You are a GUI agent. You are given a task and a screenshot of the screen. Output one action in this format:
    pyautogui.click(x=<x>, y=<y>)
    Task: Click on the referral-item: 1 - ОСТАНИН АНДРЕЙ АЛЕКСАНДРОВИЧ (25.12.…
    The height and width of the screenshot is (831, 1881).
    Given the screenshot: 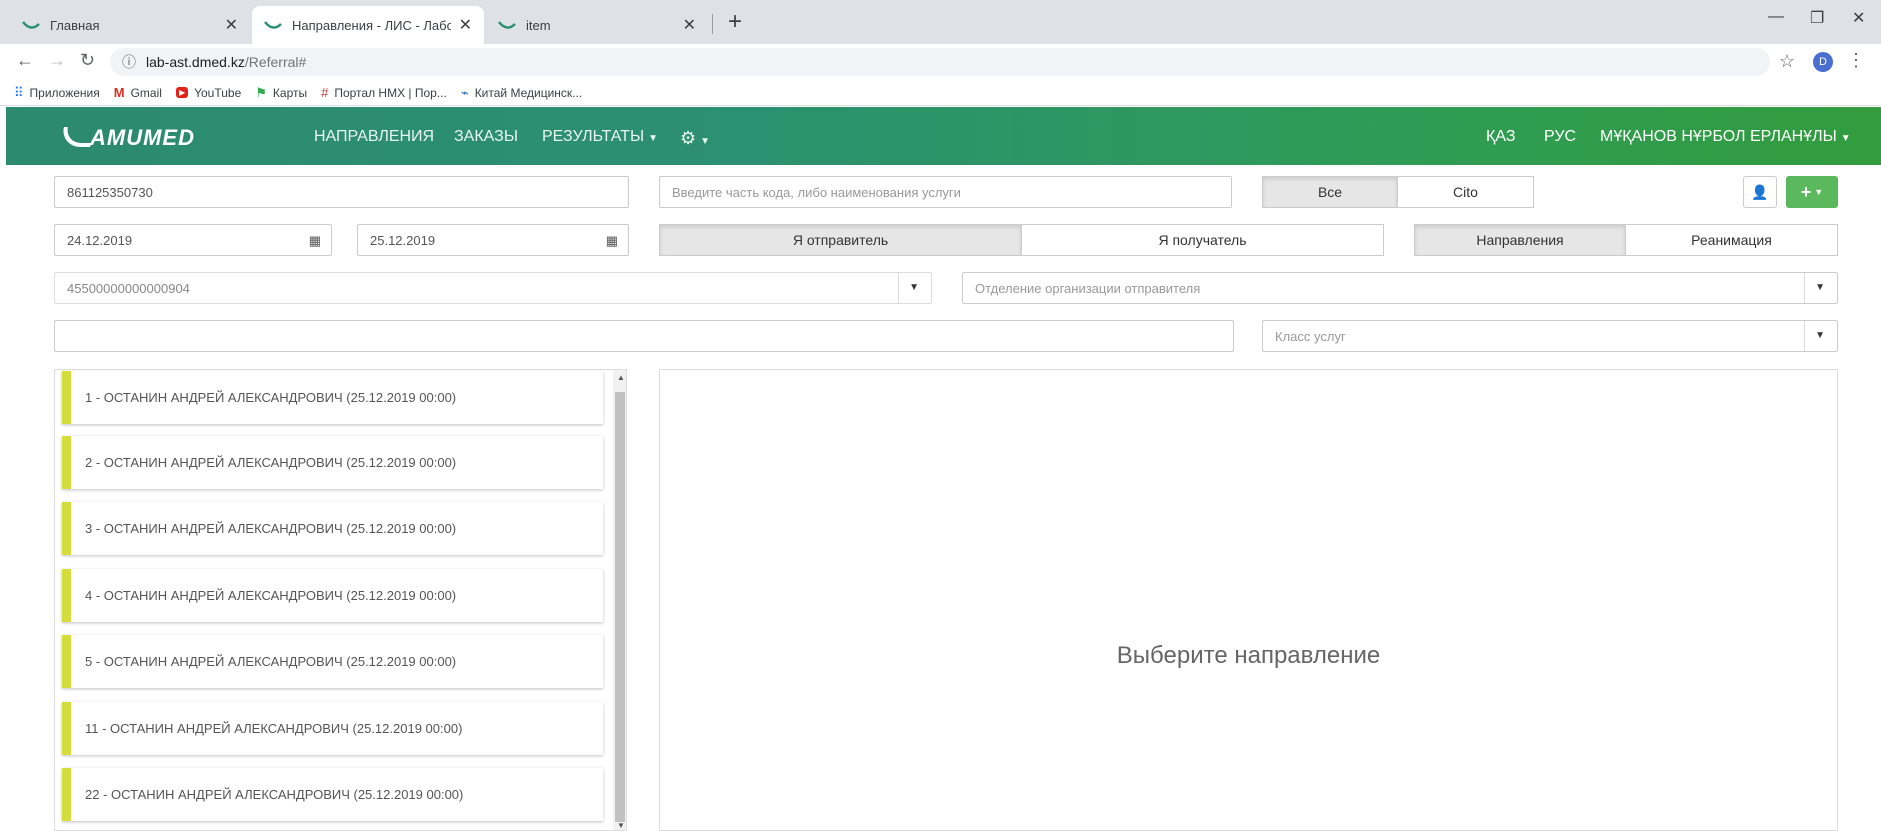 What is the action you would take?
    pyautogui.click(x=332, y=397)
    